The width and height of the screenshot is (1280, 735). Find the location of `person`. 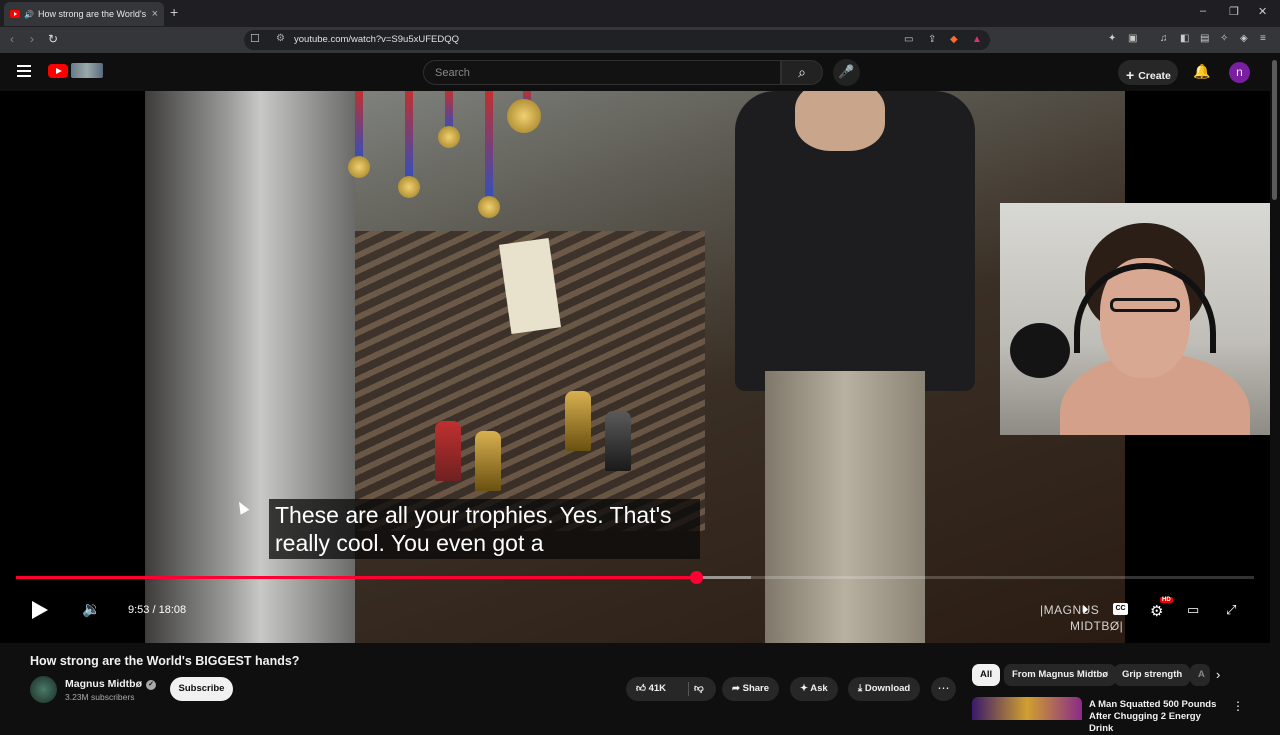

person is located at coordinates (855, 367).